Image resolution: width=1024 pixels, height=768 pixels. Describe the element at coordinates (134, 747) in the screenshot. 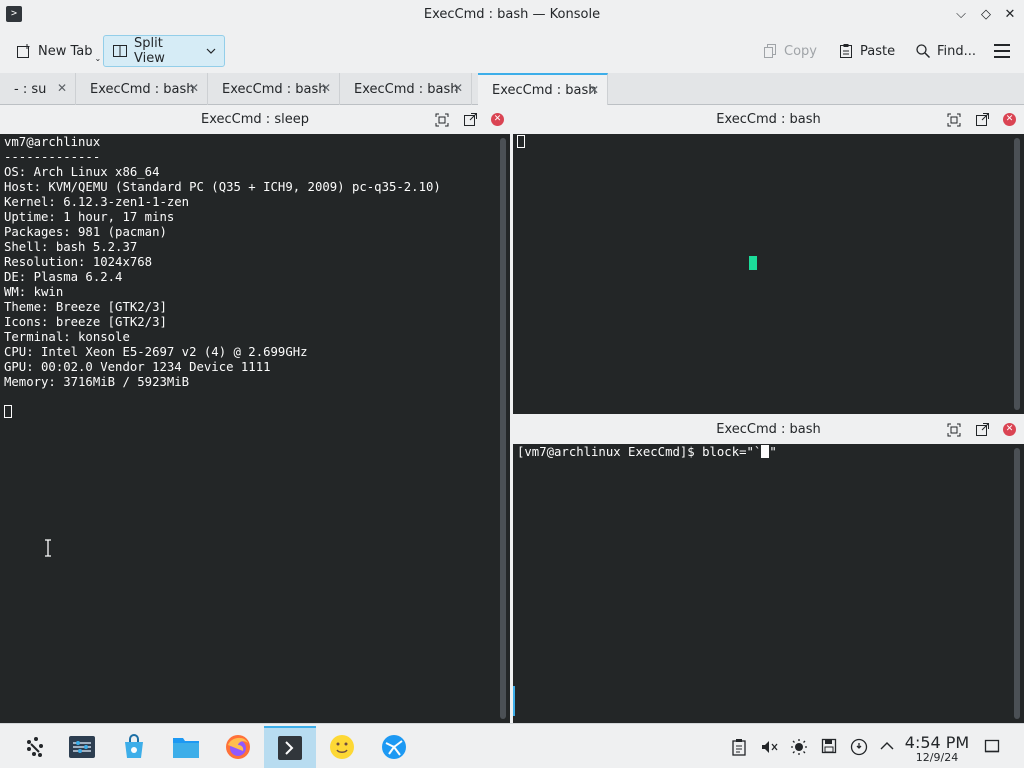

I see `discover-store-icon` at that location.